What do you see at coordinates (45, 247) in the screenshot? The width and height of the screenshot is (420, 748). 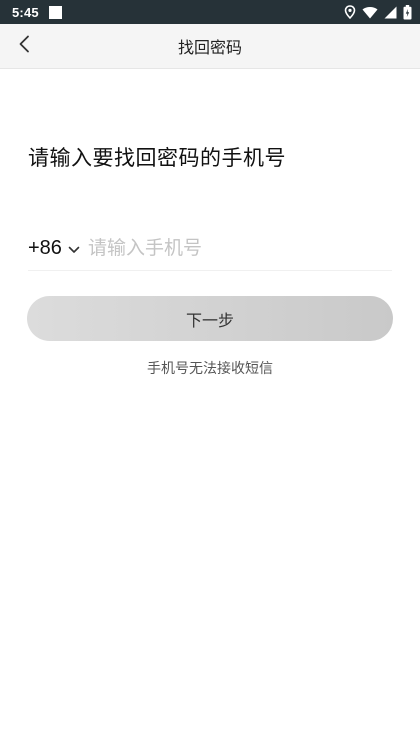 I see `country-code-text: +86` at bounding box center [45, 247].